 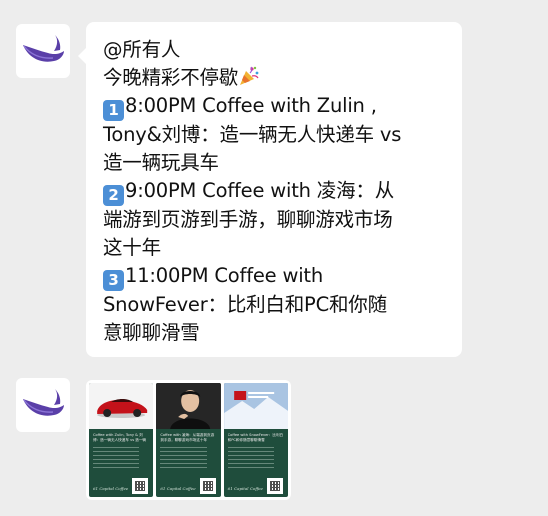 What do you see at coordinates (275, 191) in the screenshot?
I see `message-line: 2 9:00PM Coffee with 凌海：从` at bounding box center [275, 191].